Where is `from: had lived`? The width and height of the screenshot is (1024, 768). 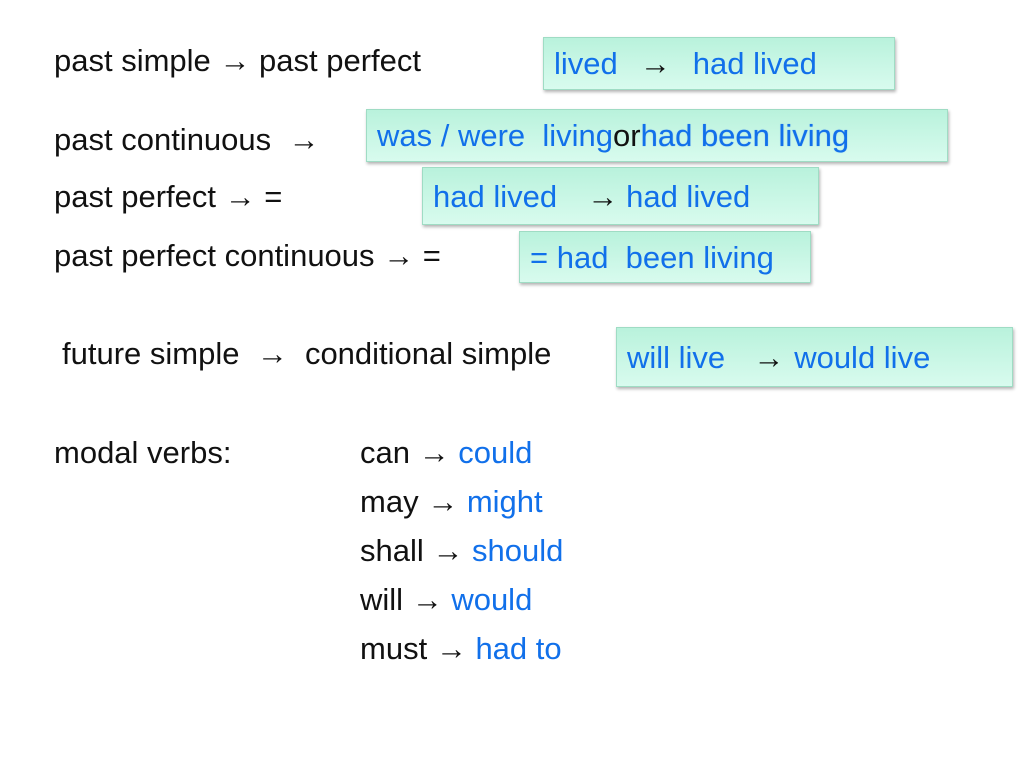 from: had lived is located at coordinates (495, 196).